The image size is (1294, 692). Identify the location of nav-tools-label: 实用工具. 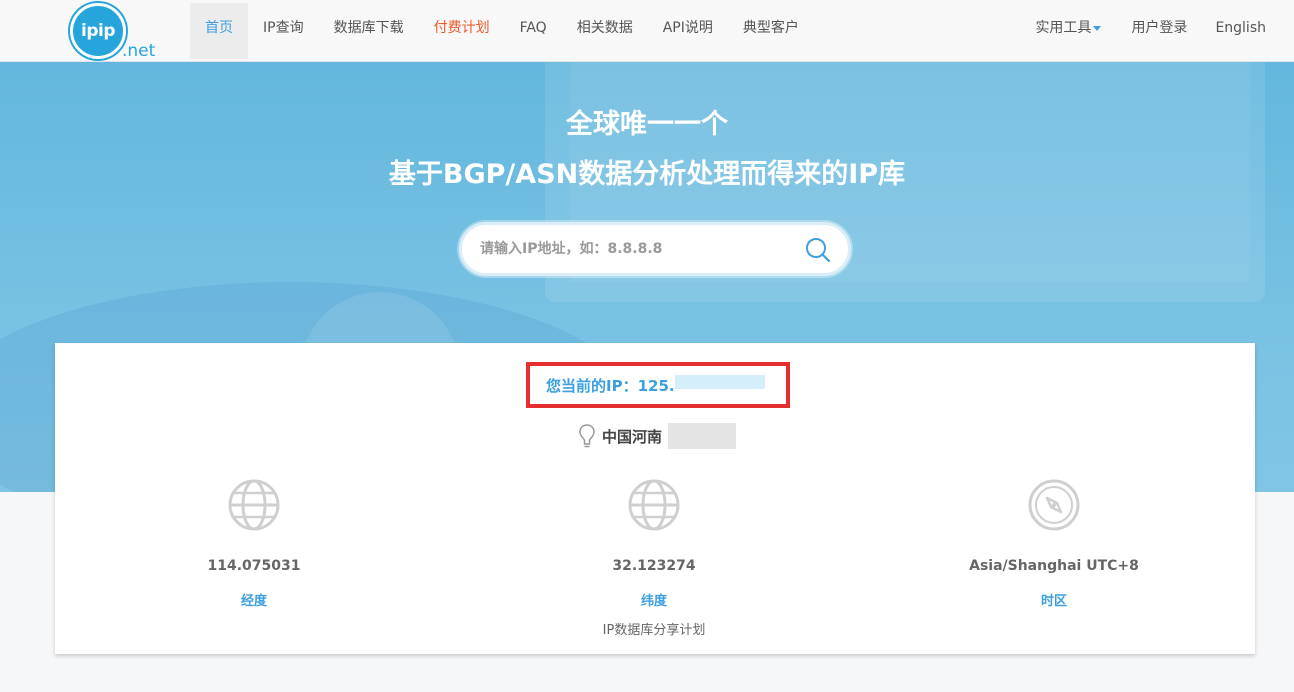
(1063, 28).